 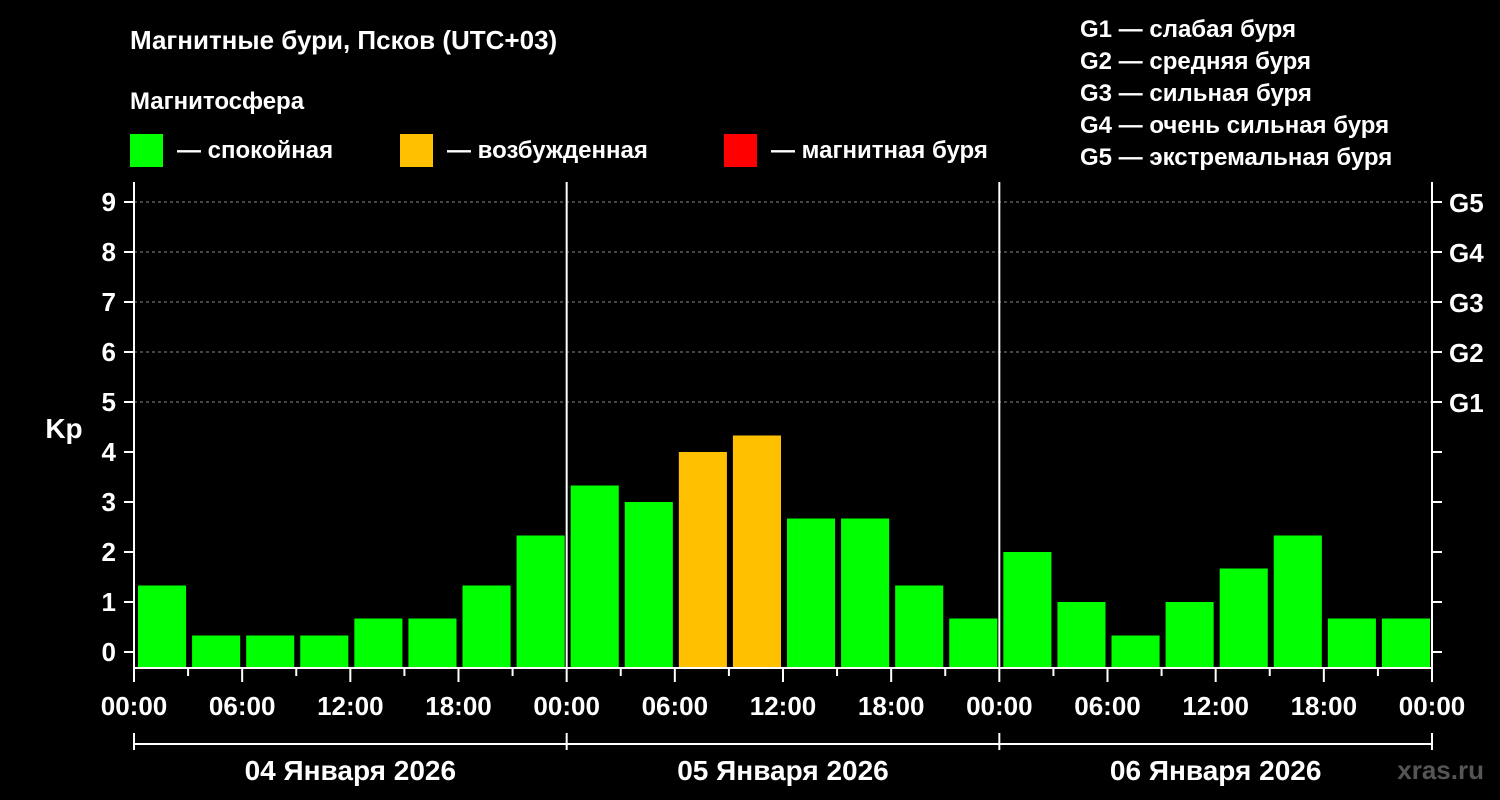 I want to click on day-label: 06 Января 2026, so click(x=1216, y=770).